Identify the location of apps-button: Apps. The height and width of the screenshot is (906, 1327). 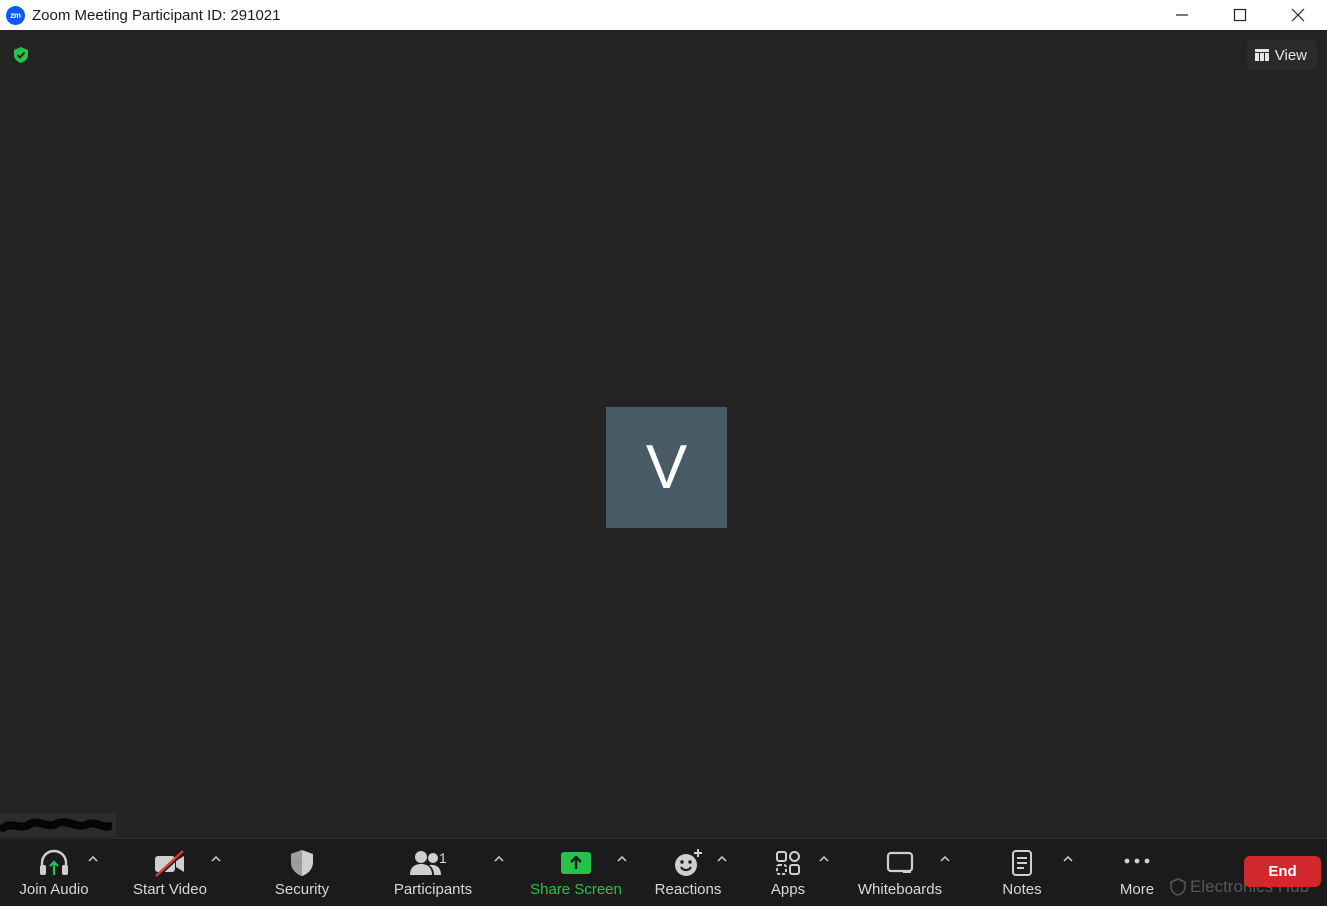
(788, 872).